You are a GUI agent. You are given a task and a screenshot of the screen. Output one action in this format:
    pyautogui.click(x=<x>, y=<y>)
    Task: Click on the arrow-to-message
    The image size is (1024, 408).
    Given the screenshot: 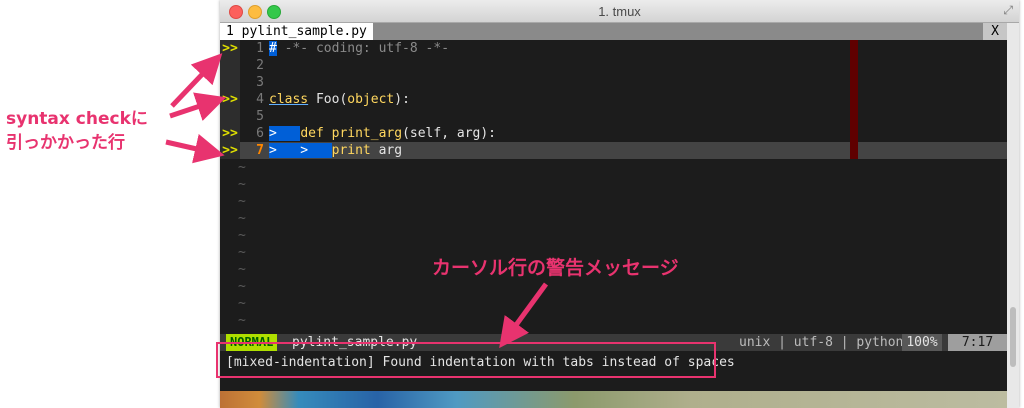 What is the action you would take?
    pyautogui.click(x=524, y=315)
    